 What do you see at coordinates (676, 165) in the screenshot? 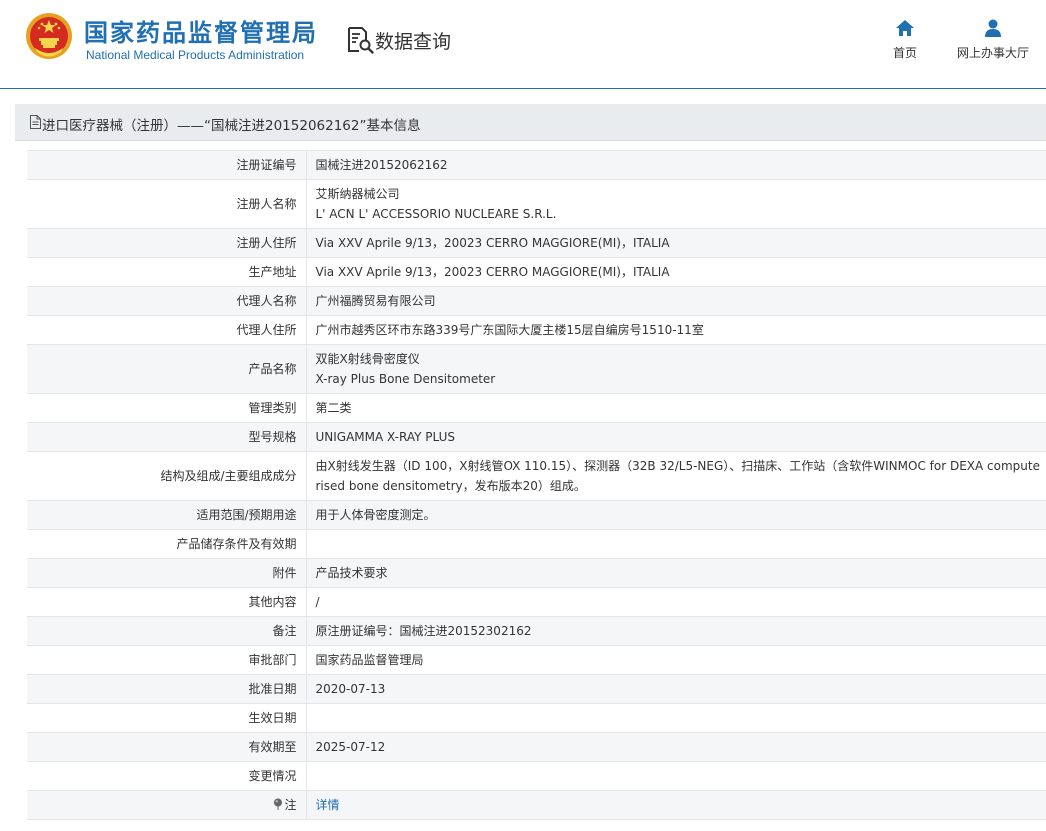
I see `row-value: 国械注进20152062162` at bounding box center [676, 165].